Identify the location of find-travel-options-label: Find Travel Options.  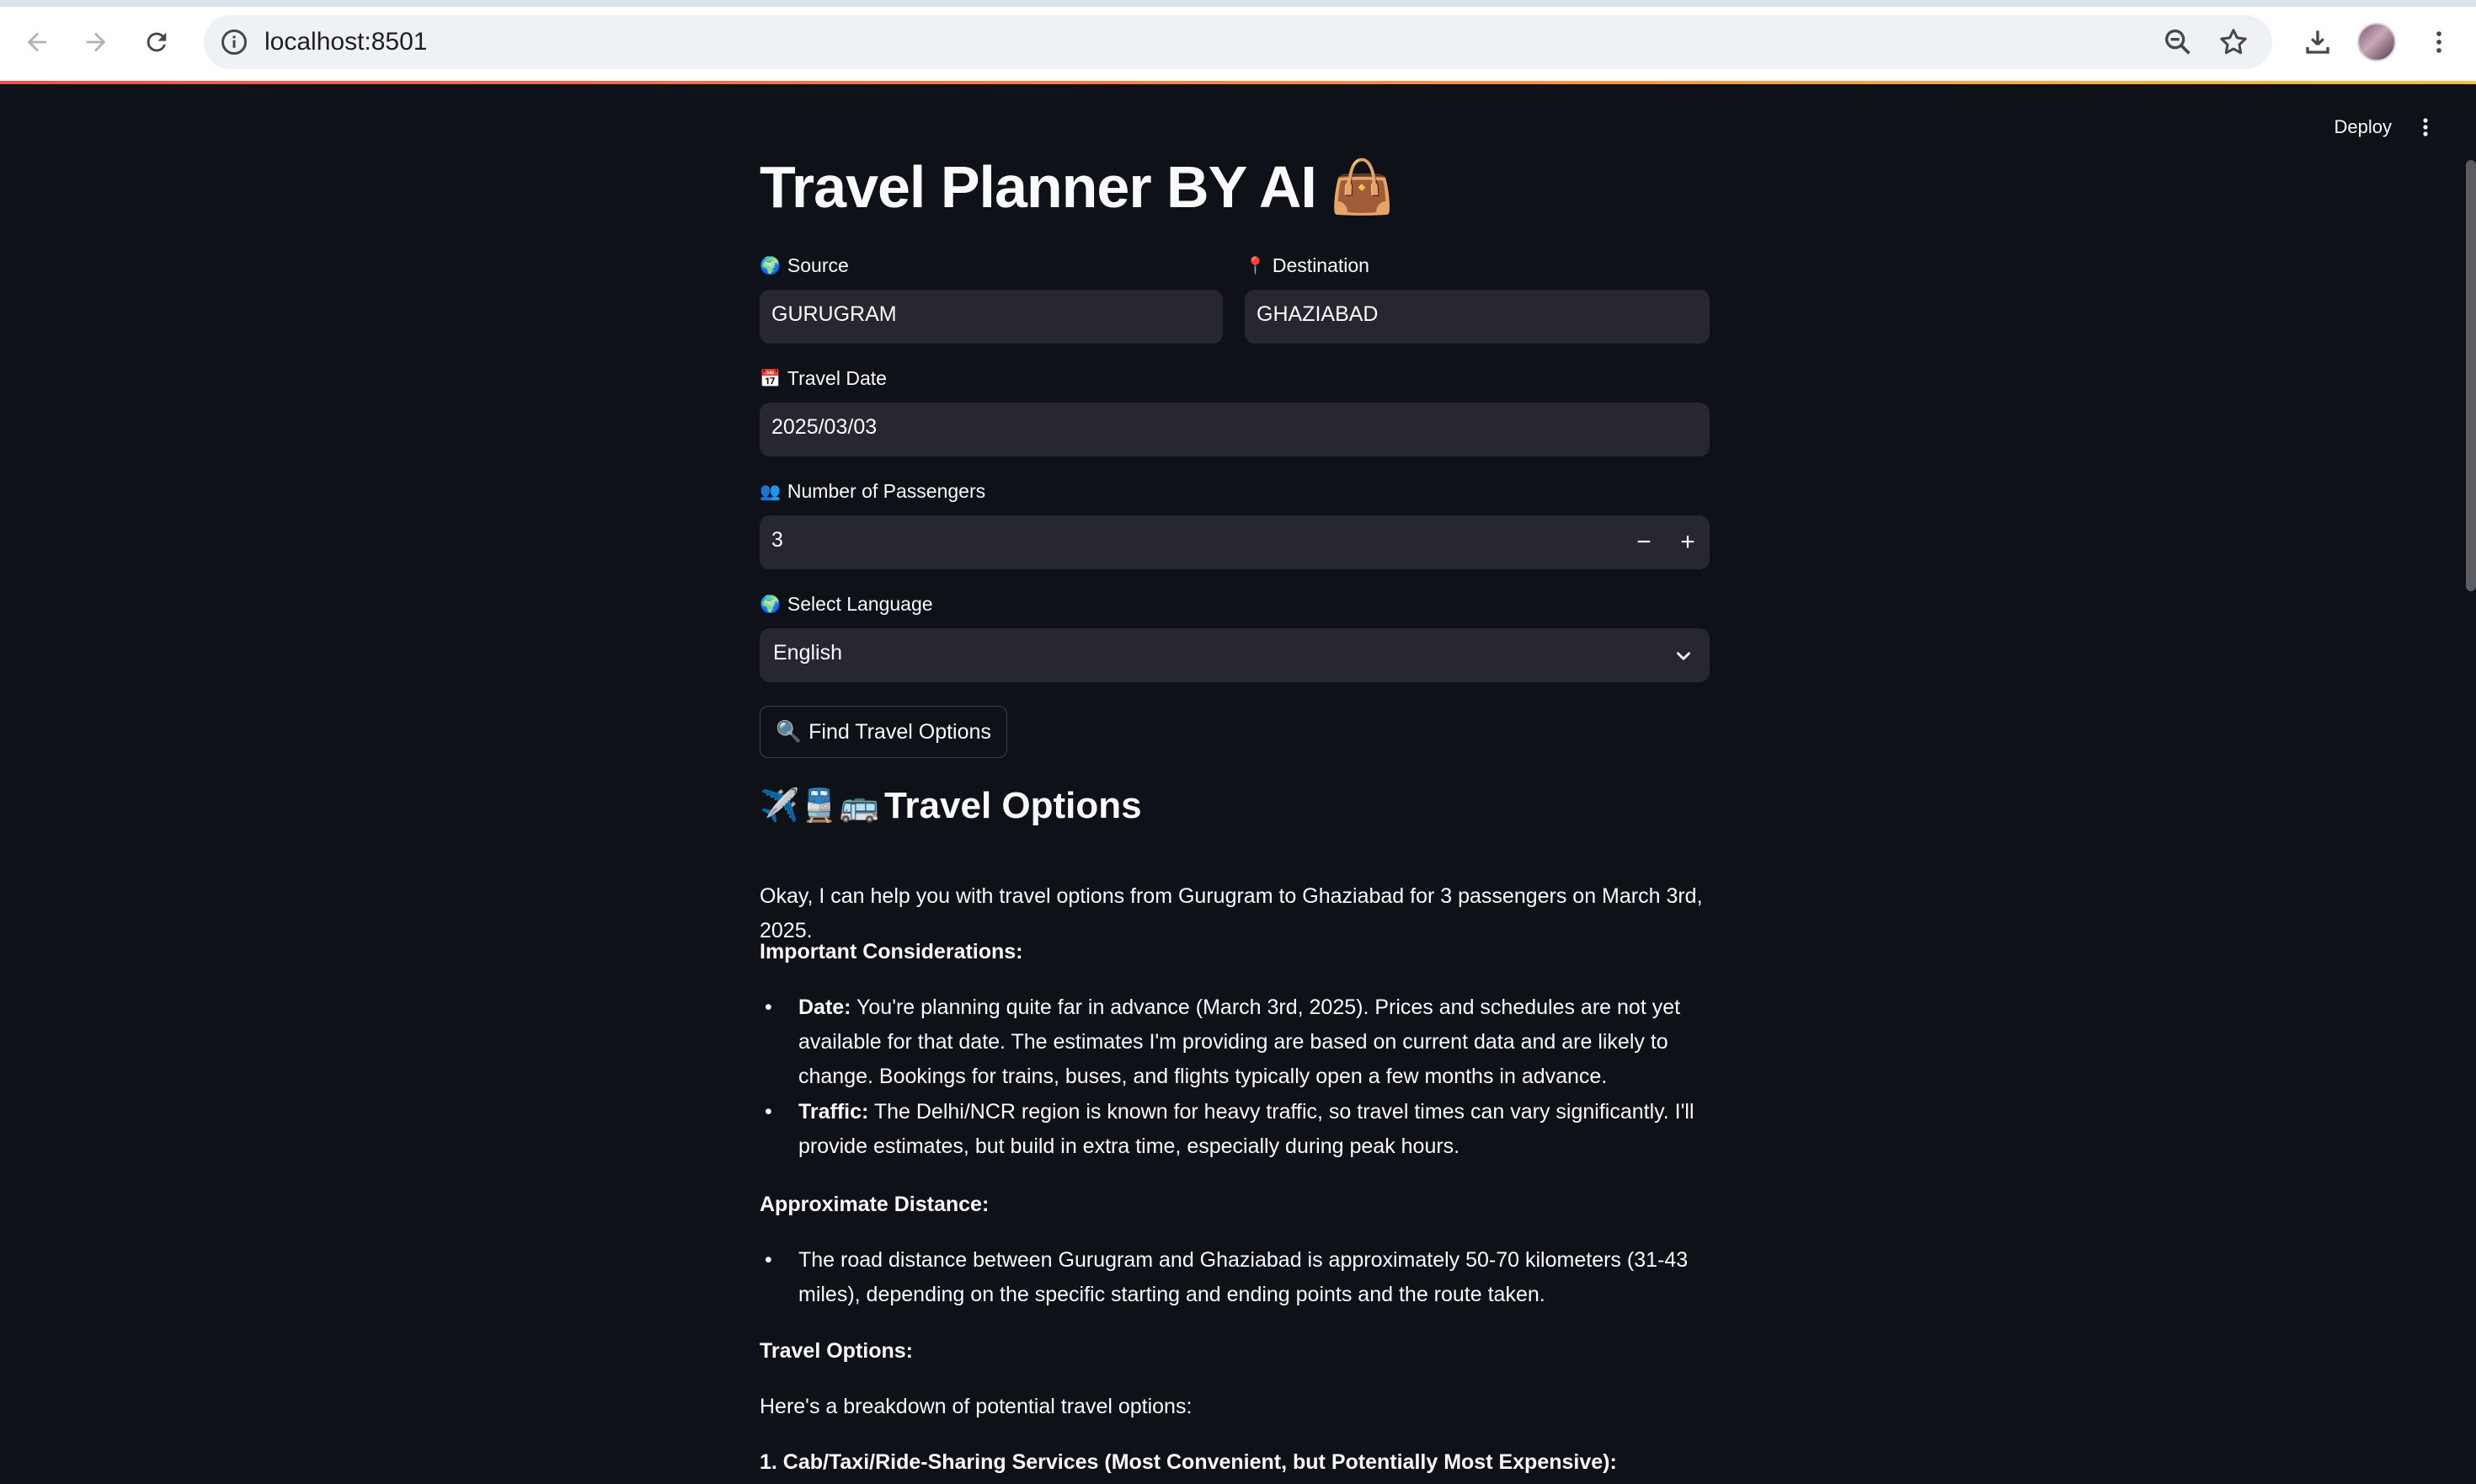
(899, 732).